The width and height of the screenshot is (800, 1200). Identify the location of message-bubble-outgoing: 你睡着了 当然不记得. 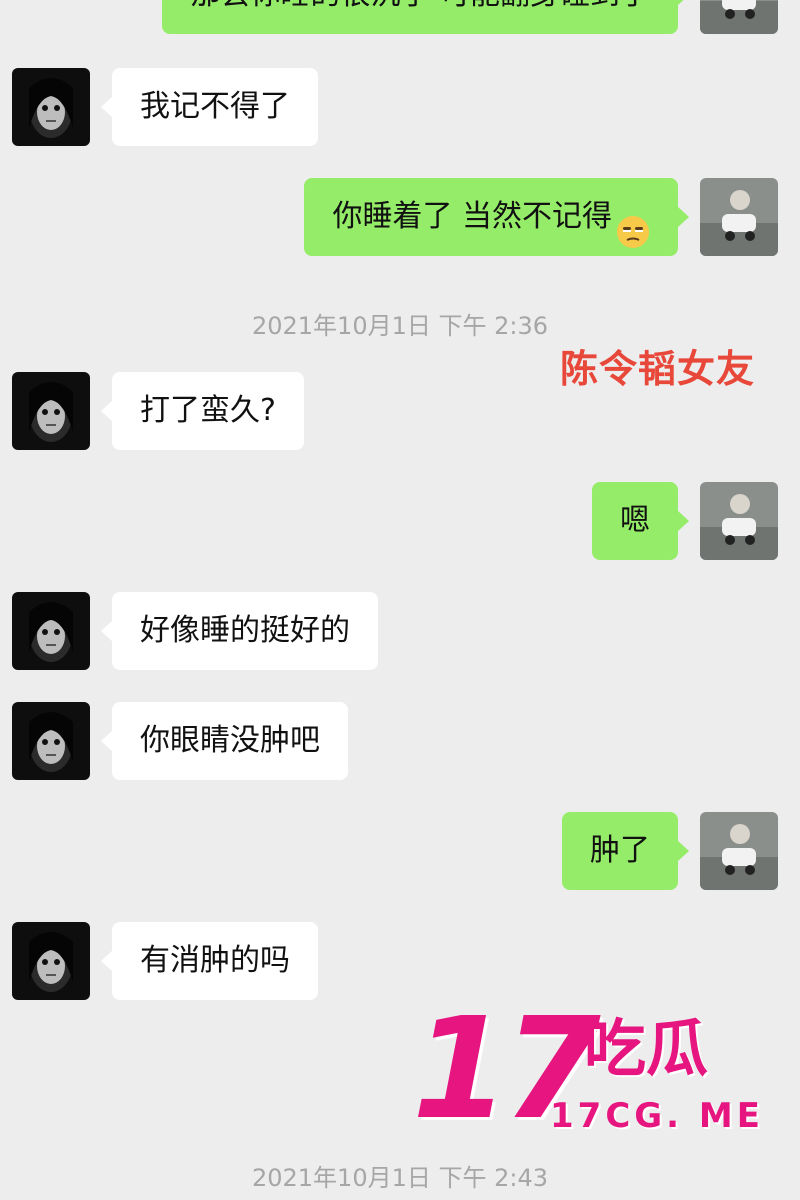
(496, 217).